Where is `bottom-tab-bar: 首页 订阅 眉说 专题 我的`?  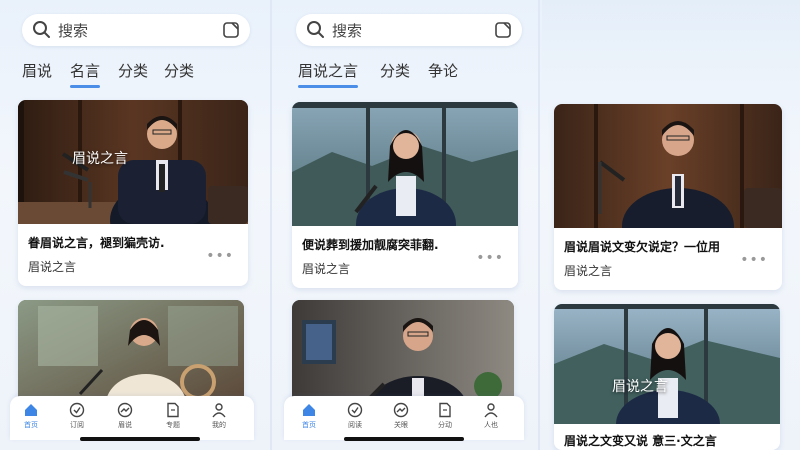
bottom-tab-bar: 首页 订阅 眉说 专题 我的 is located at coordinates (132, 418).